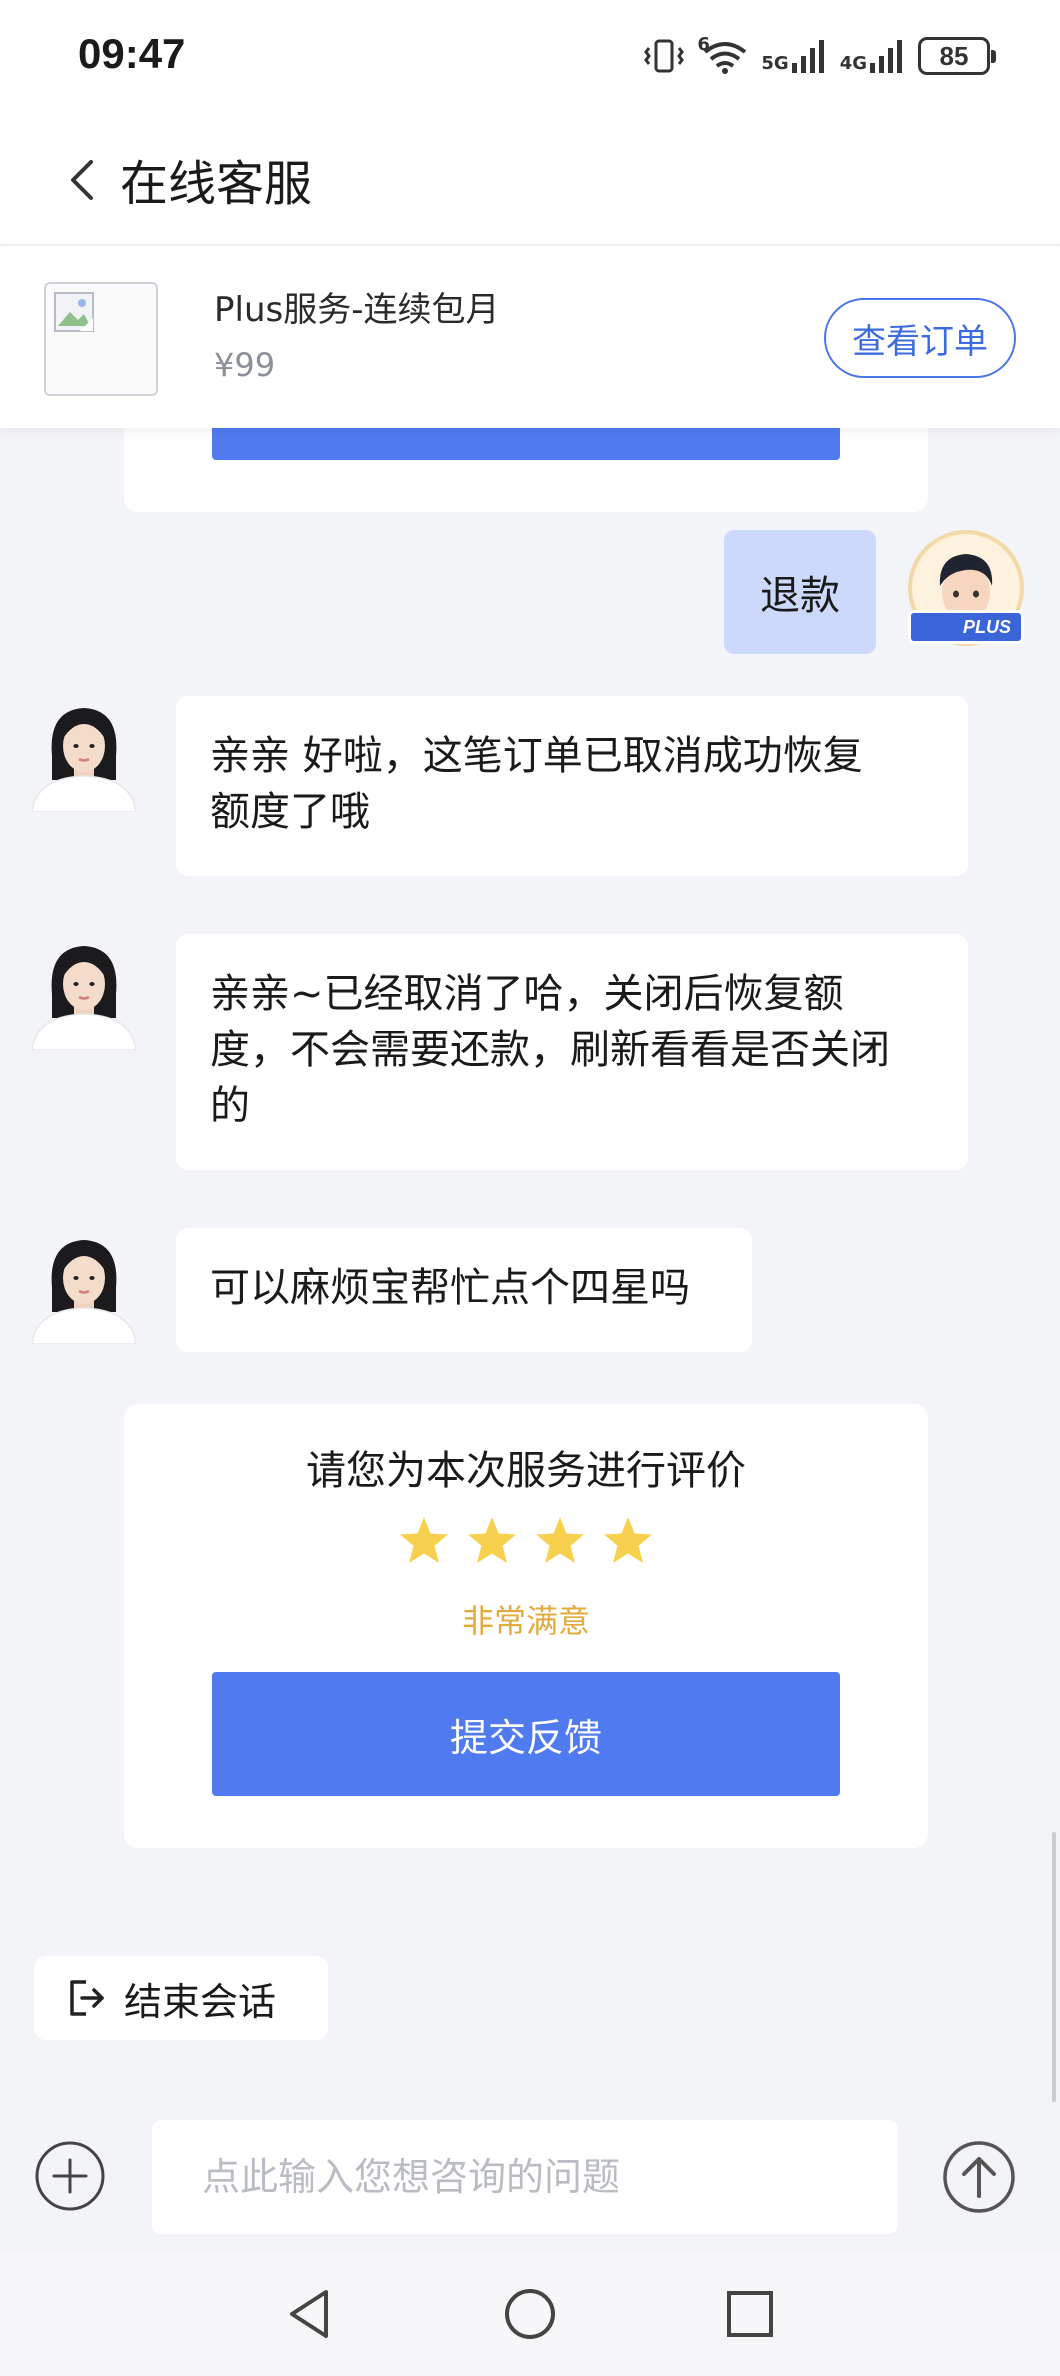 The image size is (1060, 2376). I want to click on page-title: 在线客服, so click(216, 184).